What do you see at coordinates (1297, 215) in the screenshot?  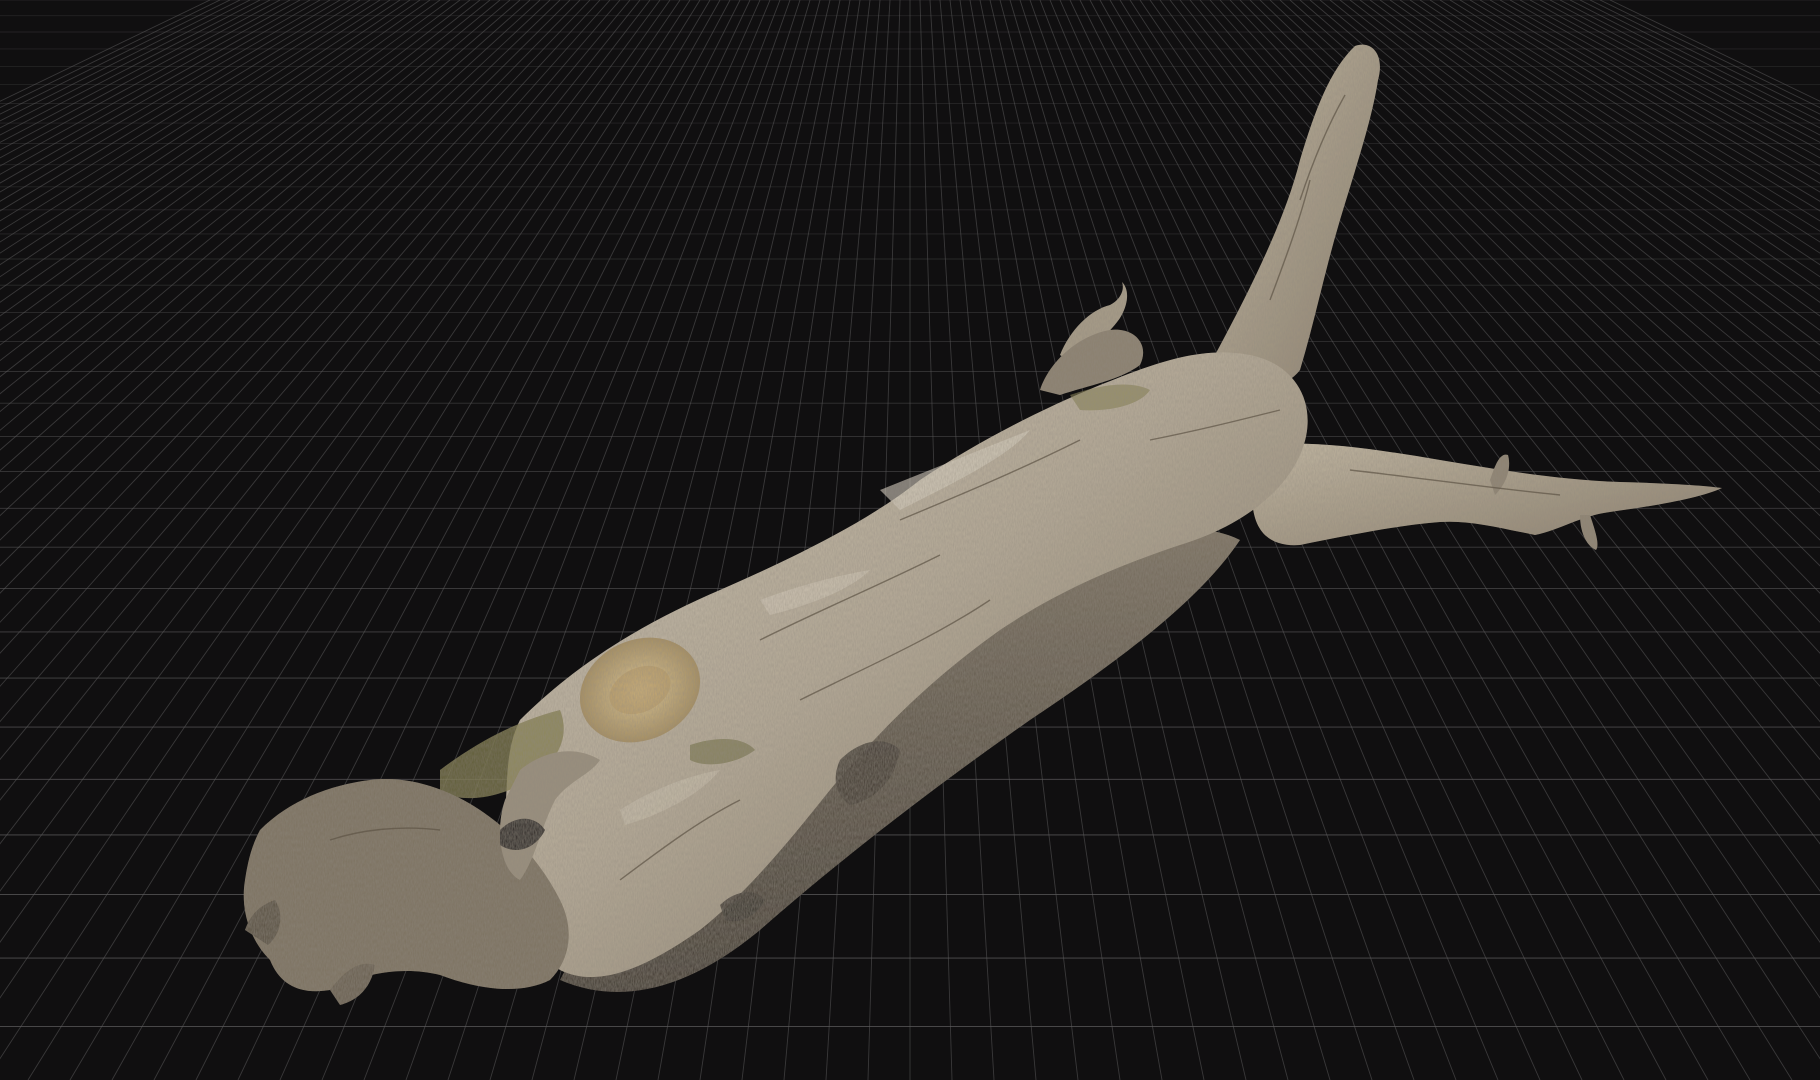 I see `upper-branch` at bounding box center [1297, 215].